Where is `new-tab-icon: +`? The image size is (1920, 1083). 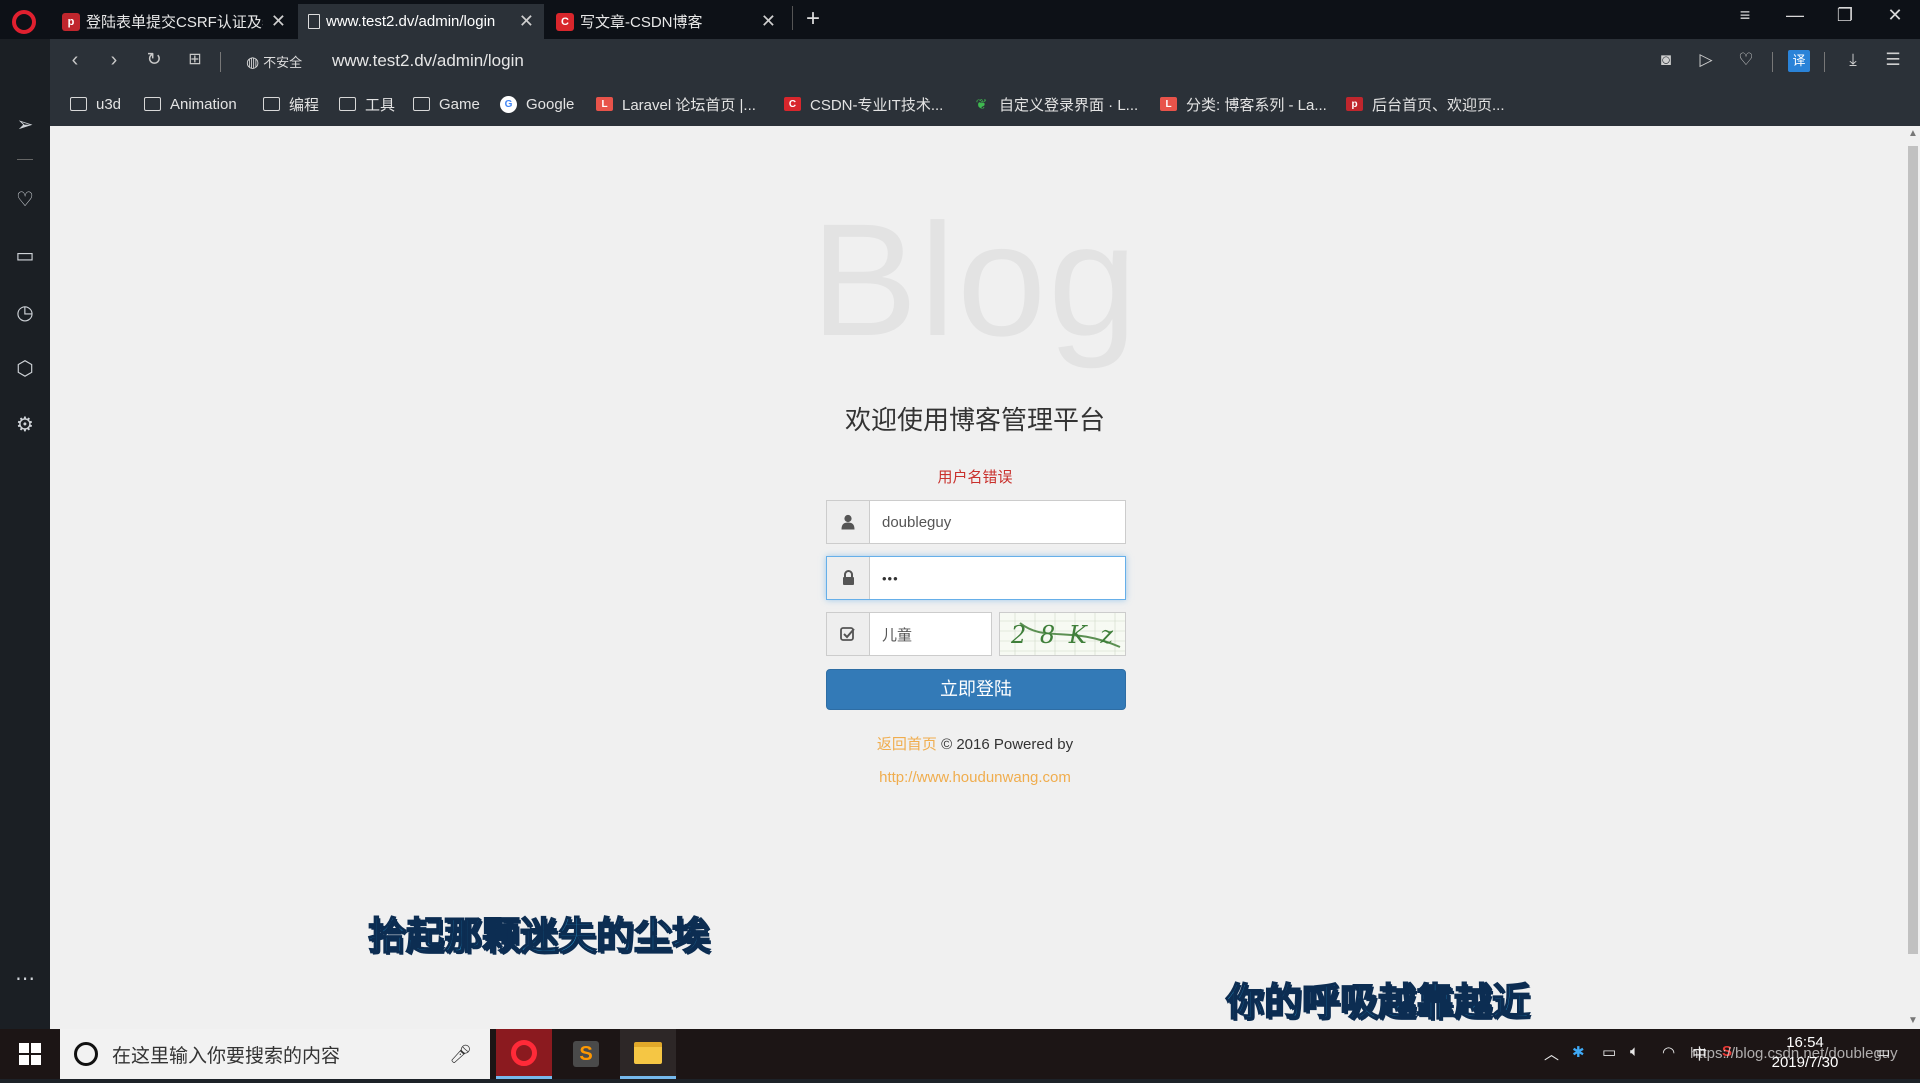 new-tab-icon: + is located at coordinates (813, 19).